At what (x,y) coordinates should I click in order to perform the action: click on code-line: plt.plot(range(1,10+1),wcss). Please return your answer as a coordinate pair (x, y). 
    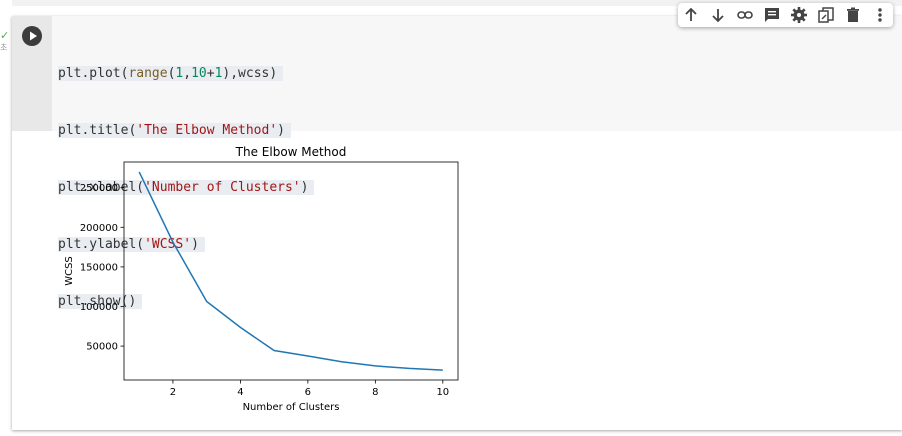
    Looking at the image, I should click on (186, 73).